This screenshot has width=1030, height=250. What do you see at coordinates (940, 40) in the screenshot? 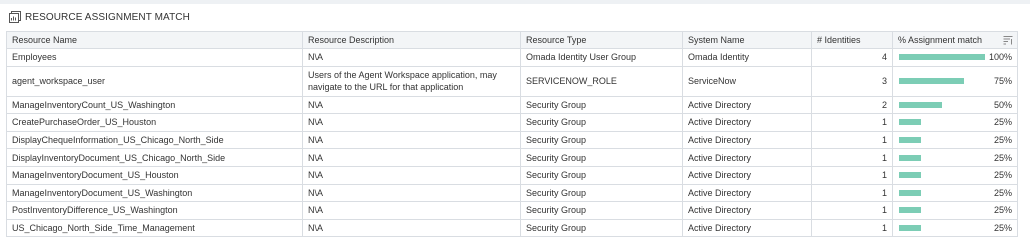
I see `column-header-assignment-match-label: % Assignment match` at bounding box center [940, 40].